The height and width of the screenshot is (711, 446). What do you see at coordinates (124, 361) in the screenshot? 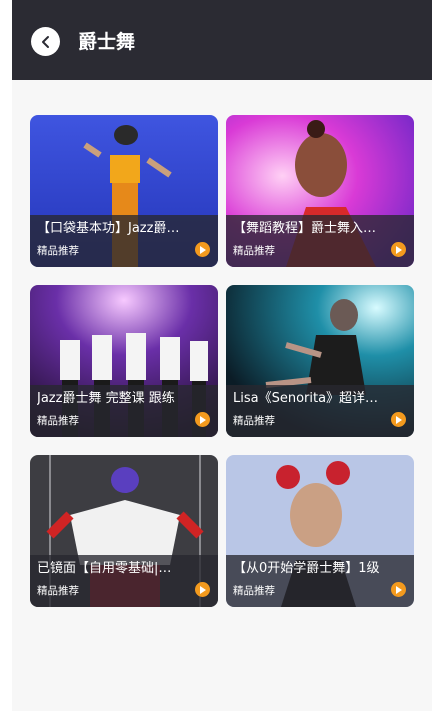
I see `video-card: Jazz爵士舞 完整课 跟练 精品推荐` at bounding box center [124, 361].